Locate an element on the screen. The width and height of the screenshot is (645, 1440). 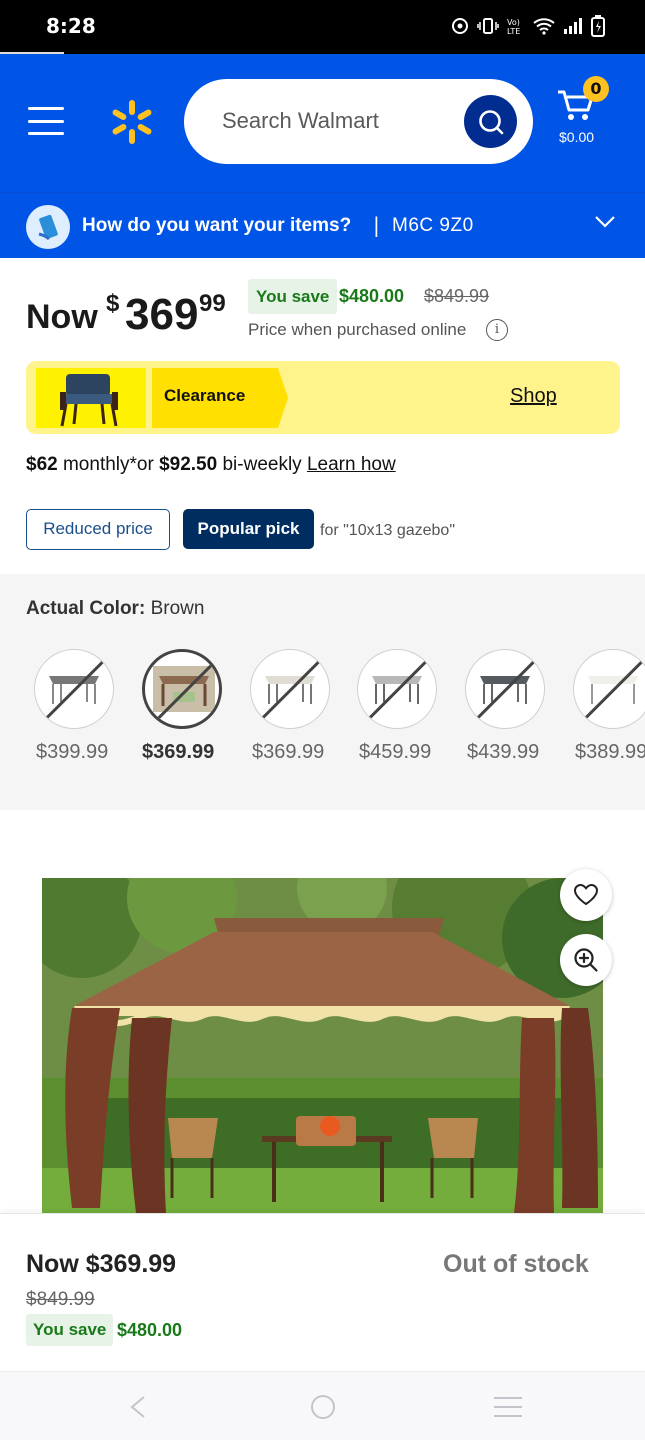
menu-icon is located at coordinates (46, 121).